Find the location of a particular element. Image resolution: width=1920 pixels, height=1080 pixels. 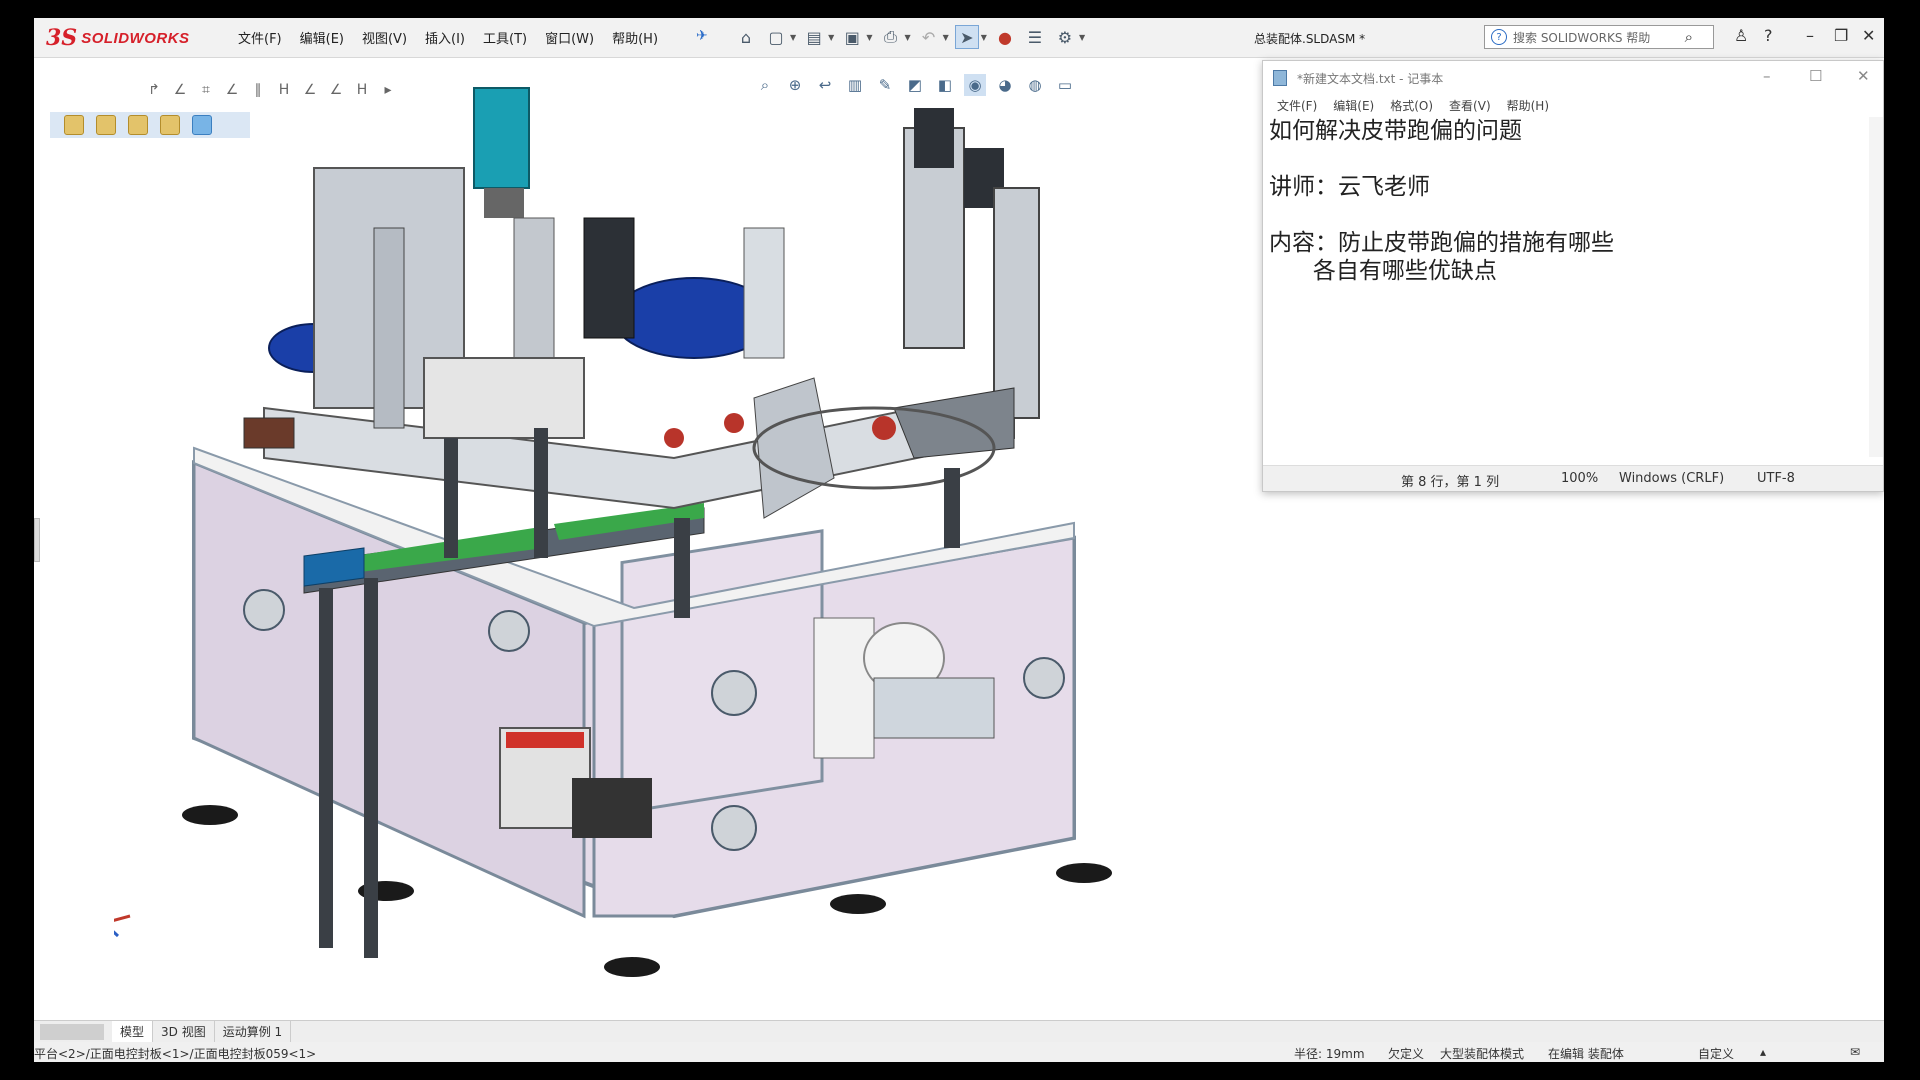

notepad-menu: 文件(F) 编辑(E) 格式(O) 查看(V) 帮助(H) is located at coordinates (1413, 105).